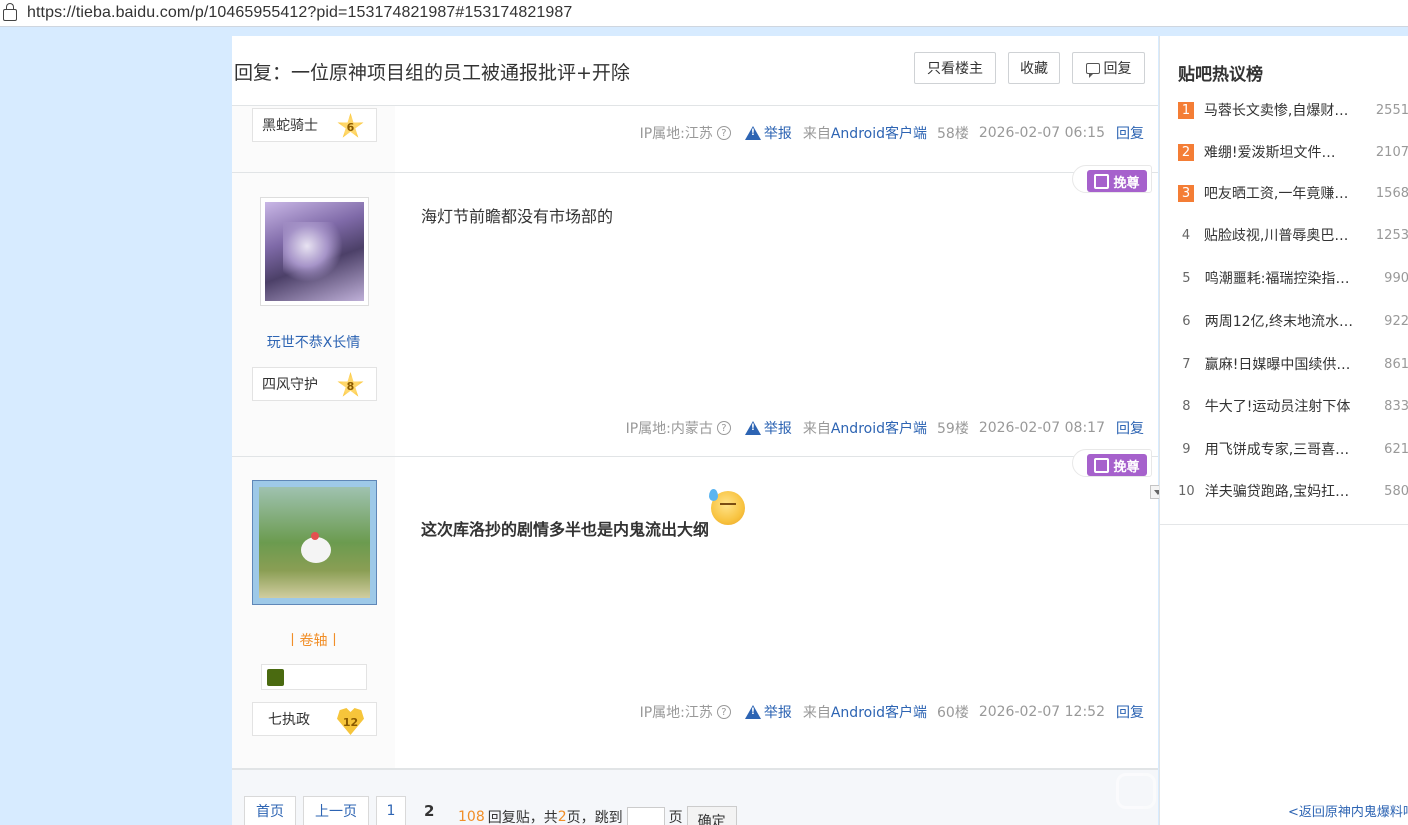 Image resolution: width=1408 pixels, height=825 pixels. What do you see at coordinates (1396, 406) in the screenshot?
I see `hot-topic-count: 833` at bounding box center [1396, 406].